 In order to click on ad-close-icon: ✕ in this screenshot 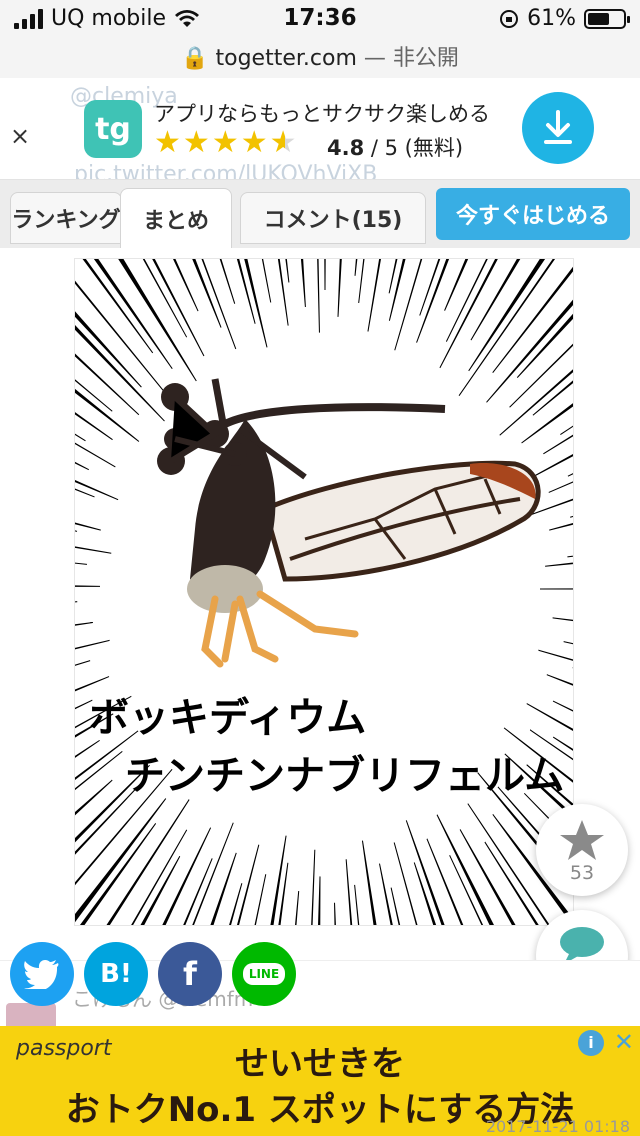, I will do `click(624, 1042)`.